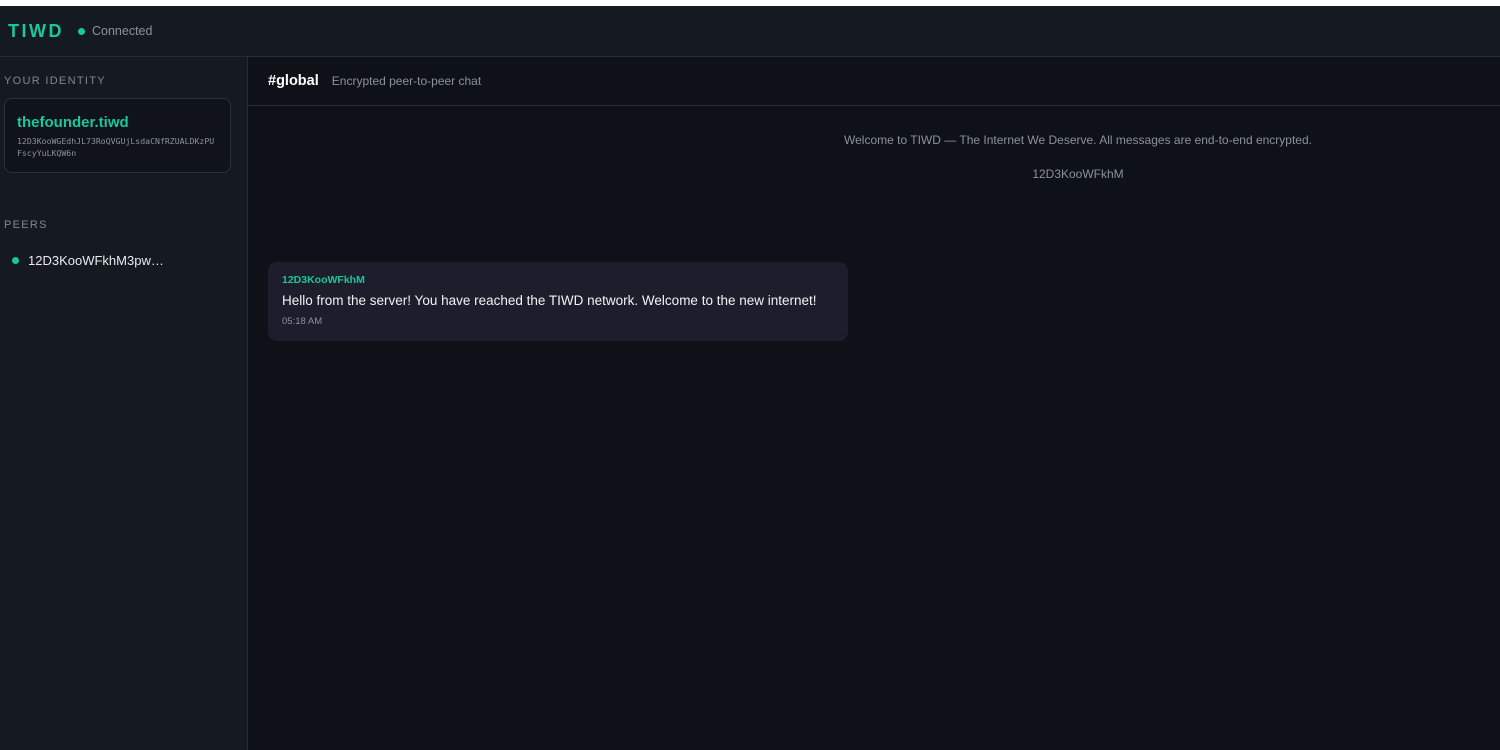 This screenshot has height=750, width=1500. Describe the element at coordinates (15, 260) in the screenshot. I see `peer-online-dot-icon` at that location.